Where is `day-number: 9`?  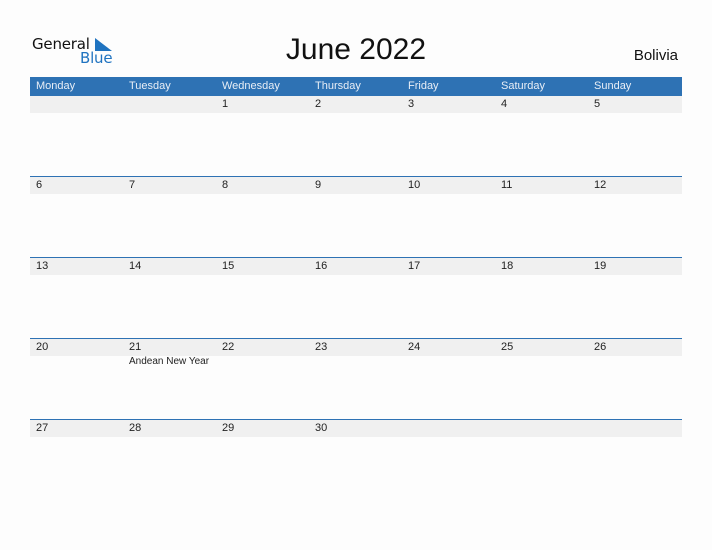
day-number: 9 is located at coordinates (318, 185).